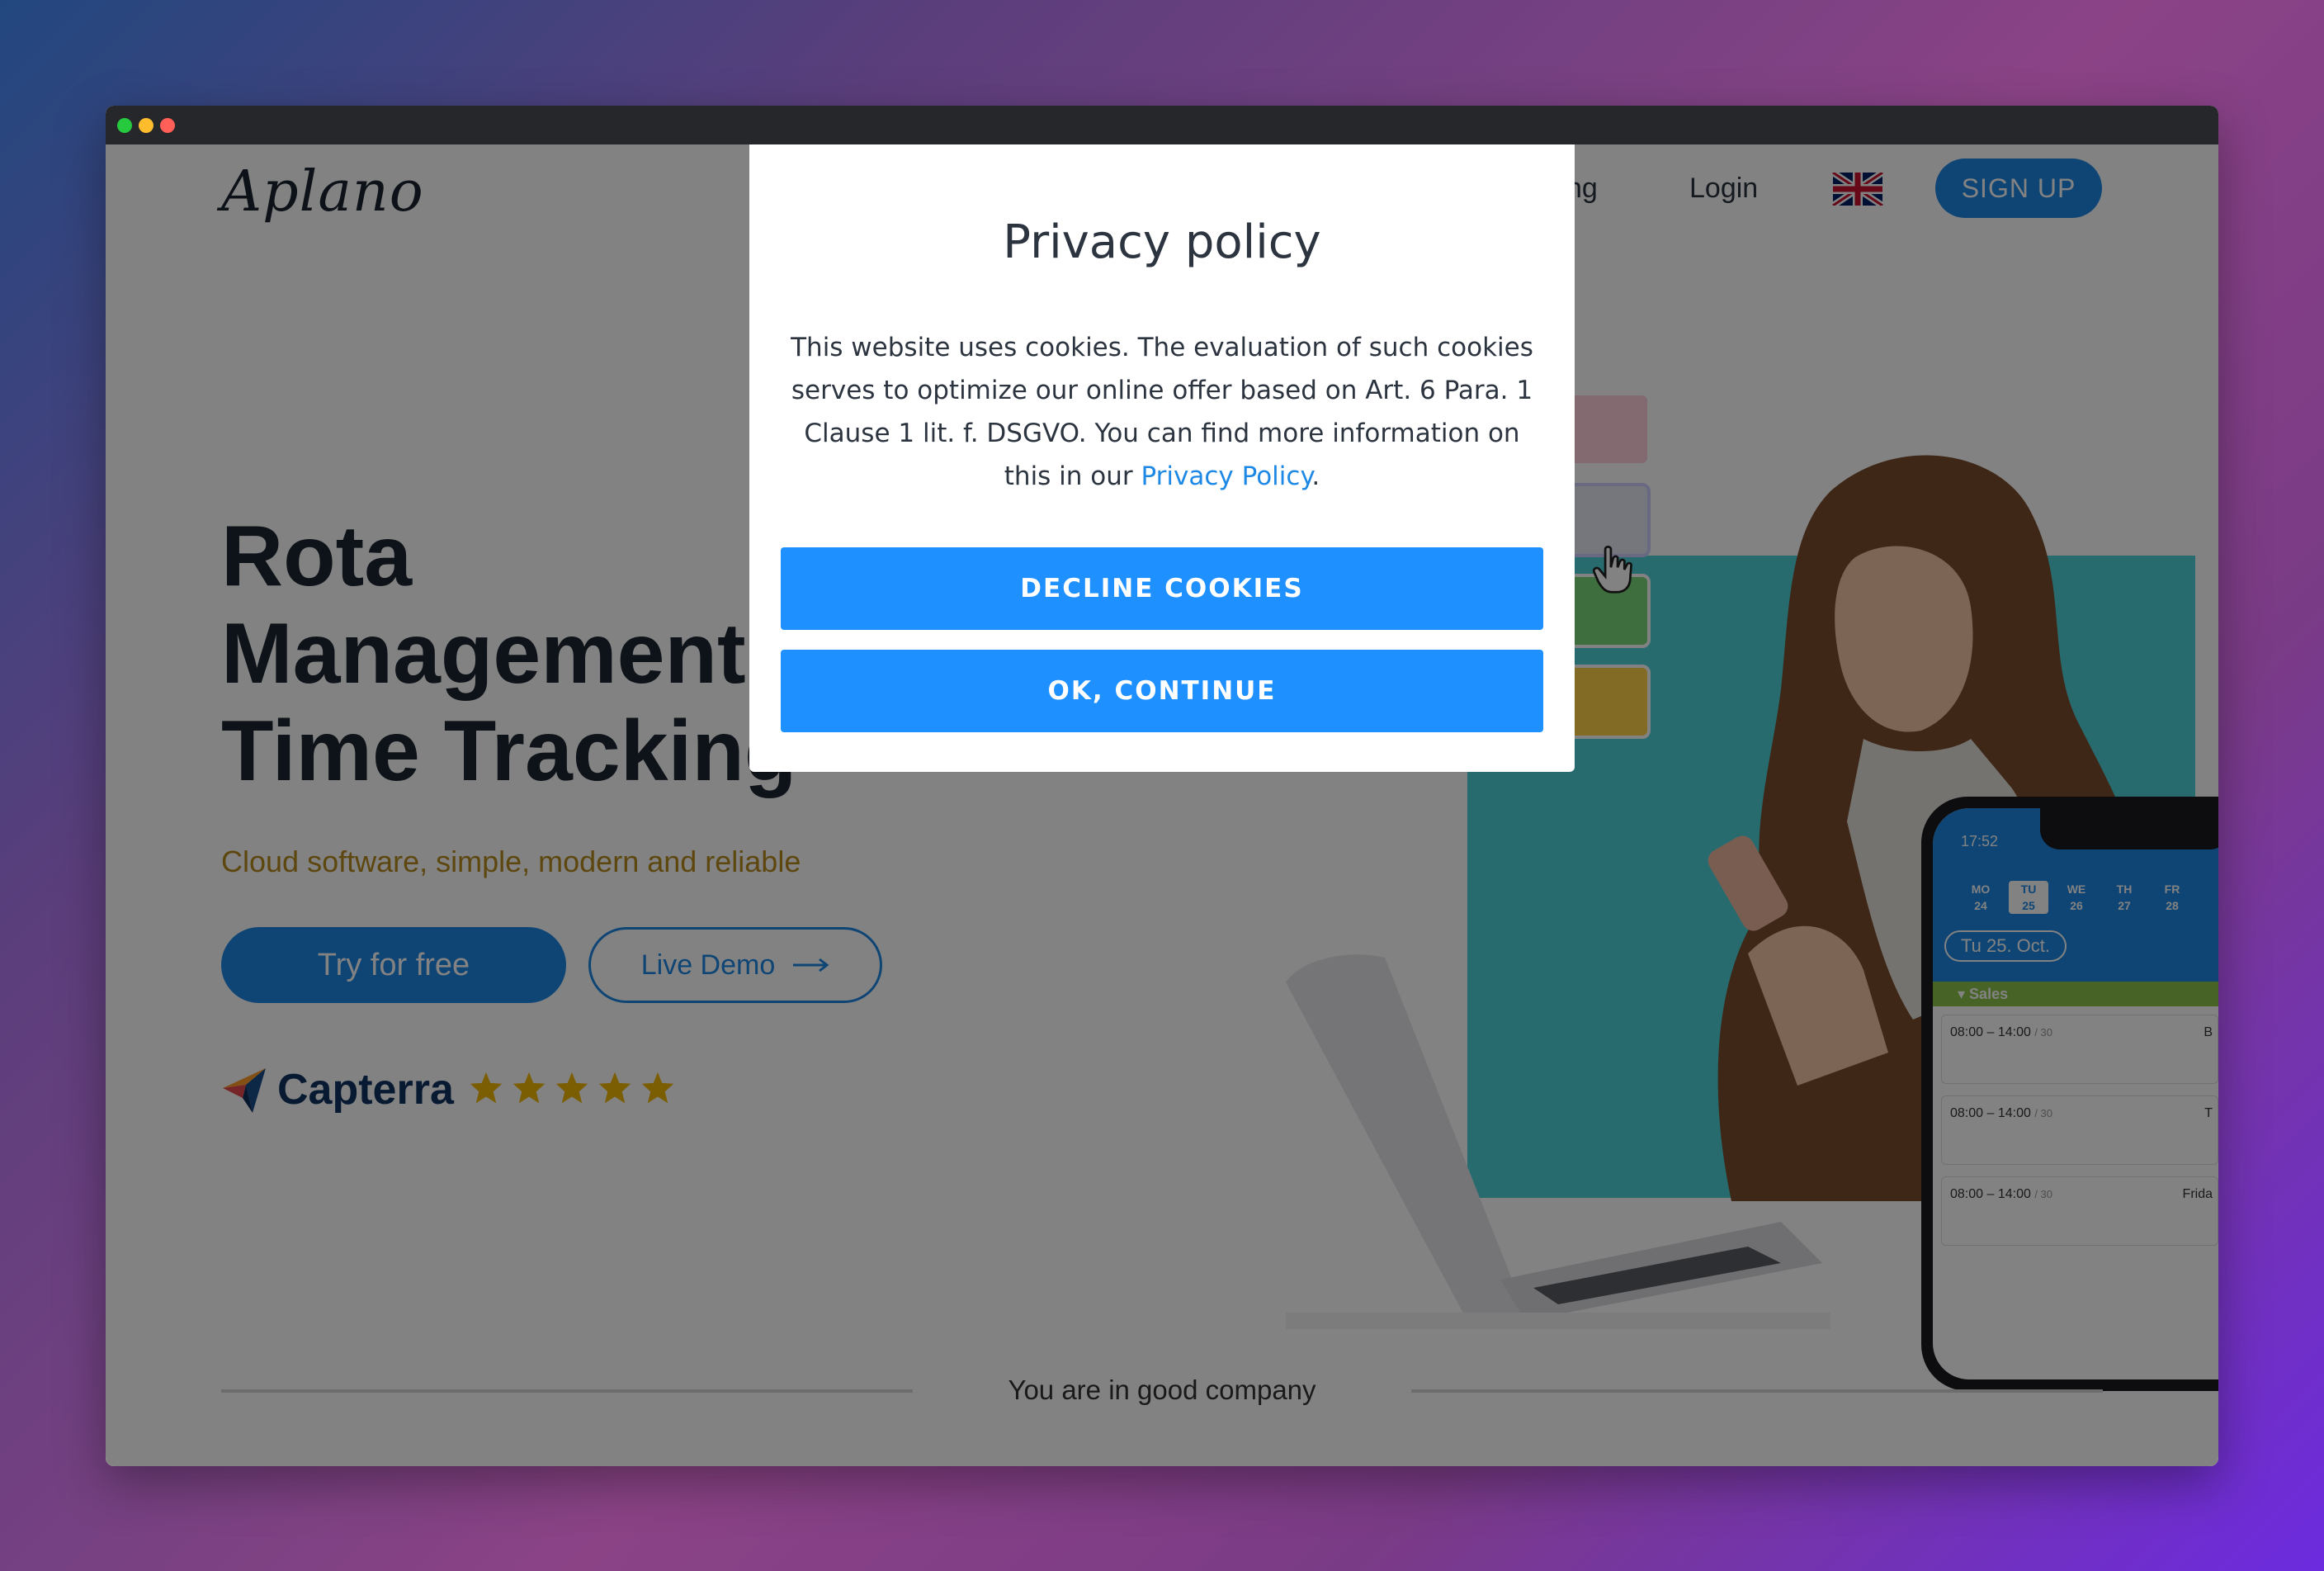 The width and height of the screenshot is (2324, 1571). I want to click on window-maximize-button, so click(125, 125).